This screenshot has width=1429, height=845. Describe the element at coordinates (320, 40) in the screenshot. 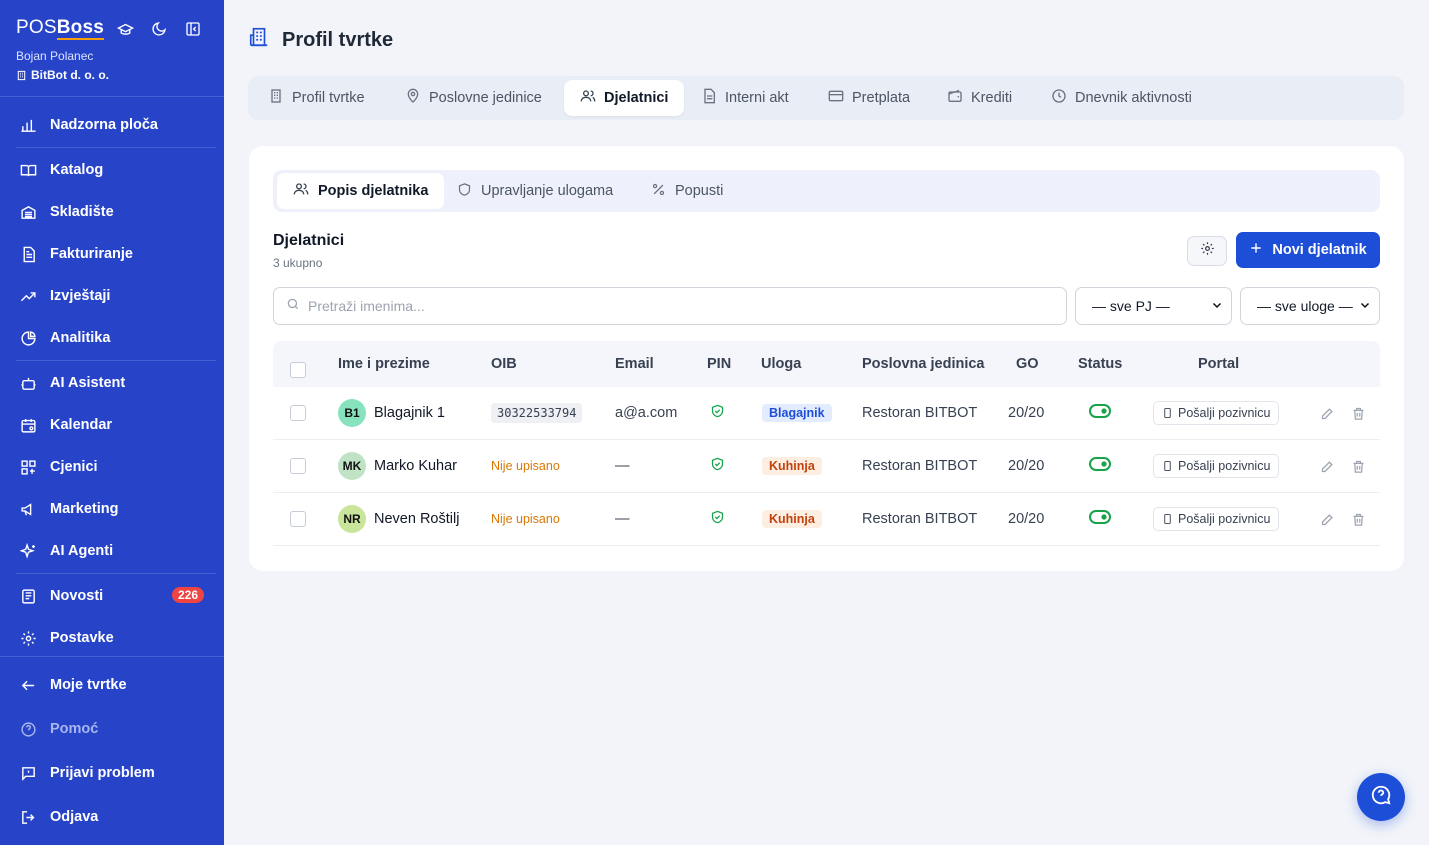

I see `page-title: Profil tvrtke` at that location.